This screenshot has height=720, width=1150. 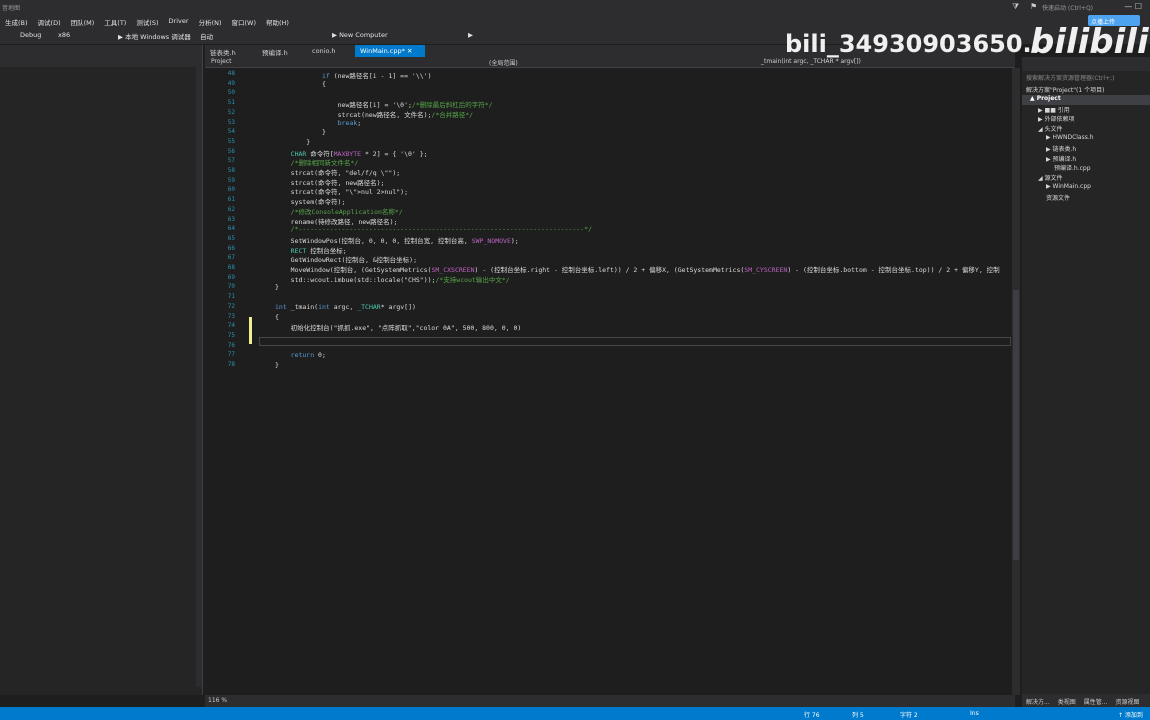 What do you see at coordinates (360, 35) in the screenshot?
I see `device-select: ▶ New Computer` at bounding box center [360, 35].